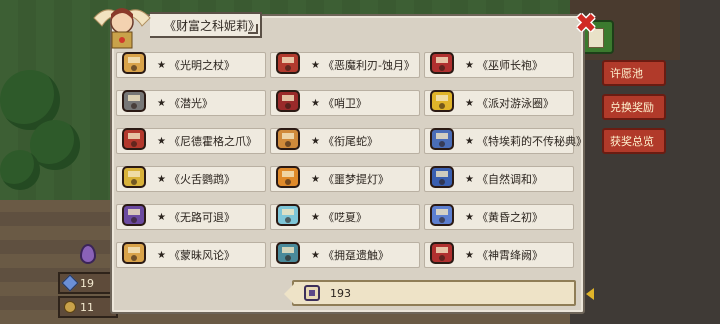  I want to click on item-name: 《自然调和》, so click(509, 179).